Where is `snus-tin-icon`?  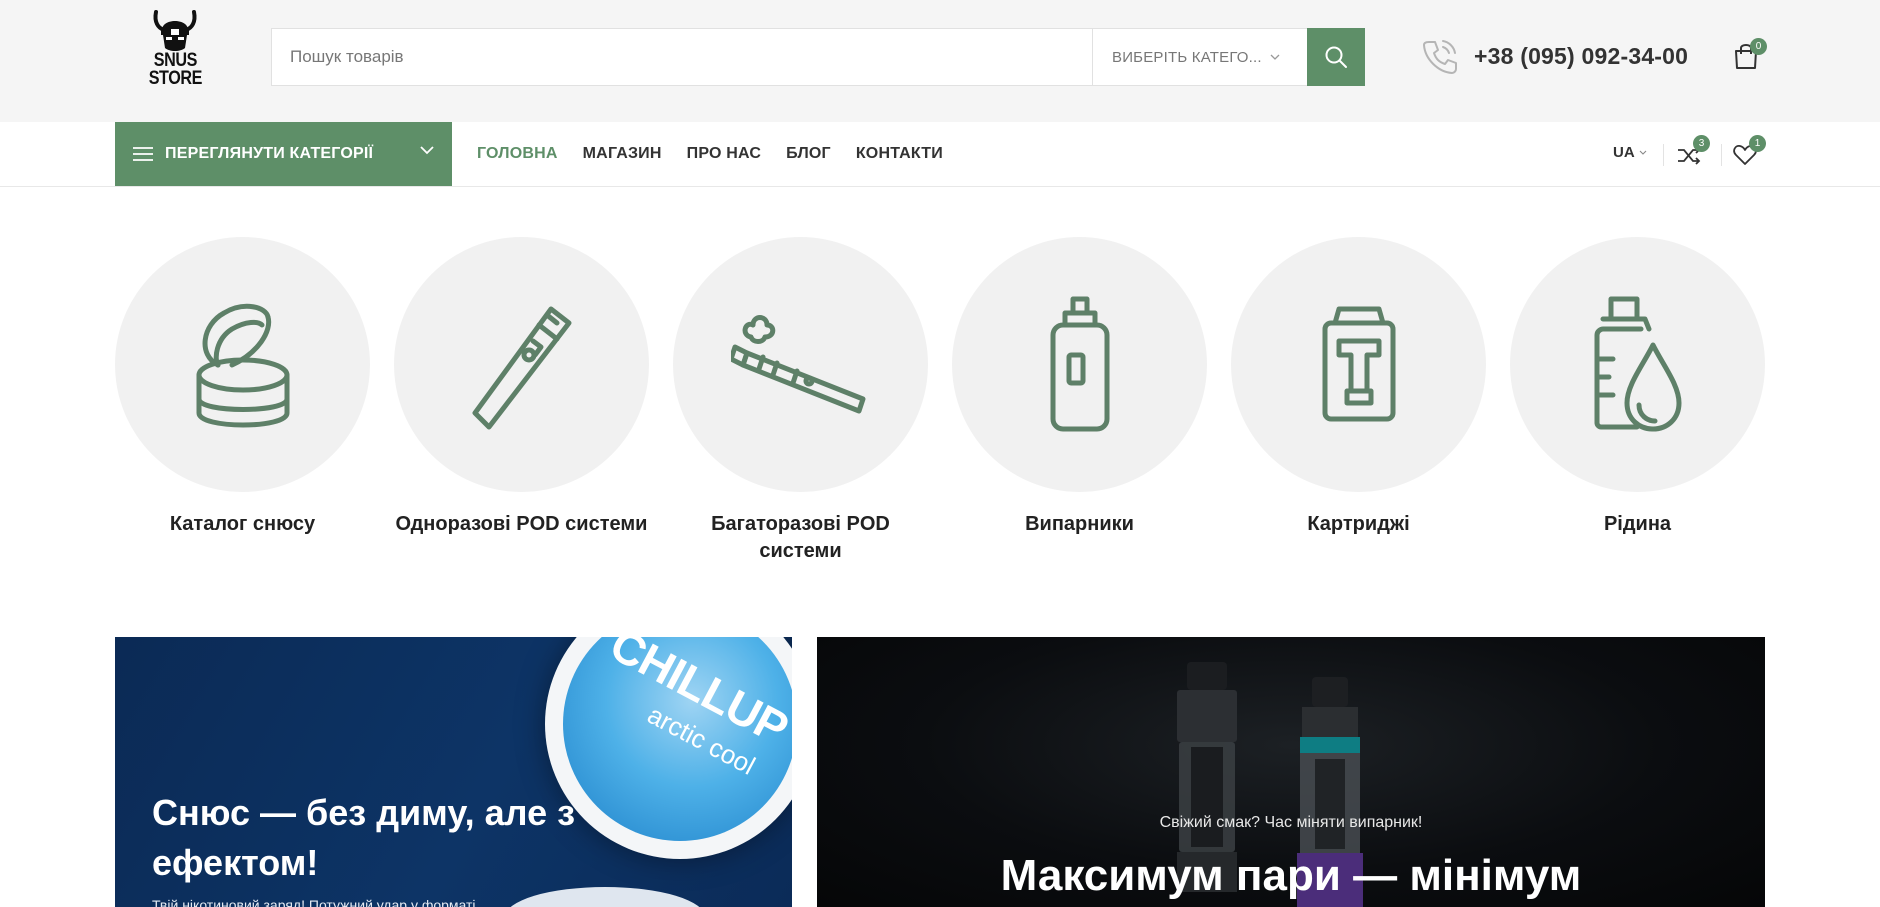
snus-tin-icon is located at coordinates (242, 365).